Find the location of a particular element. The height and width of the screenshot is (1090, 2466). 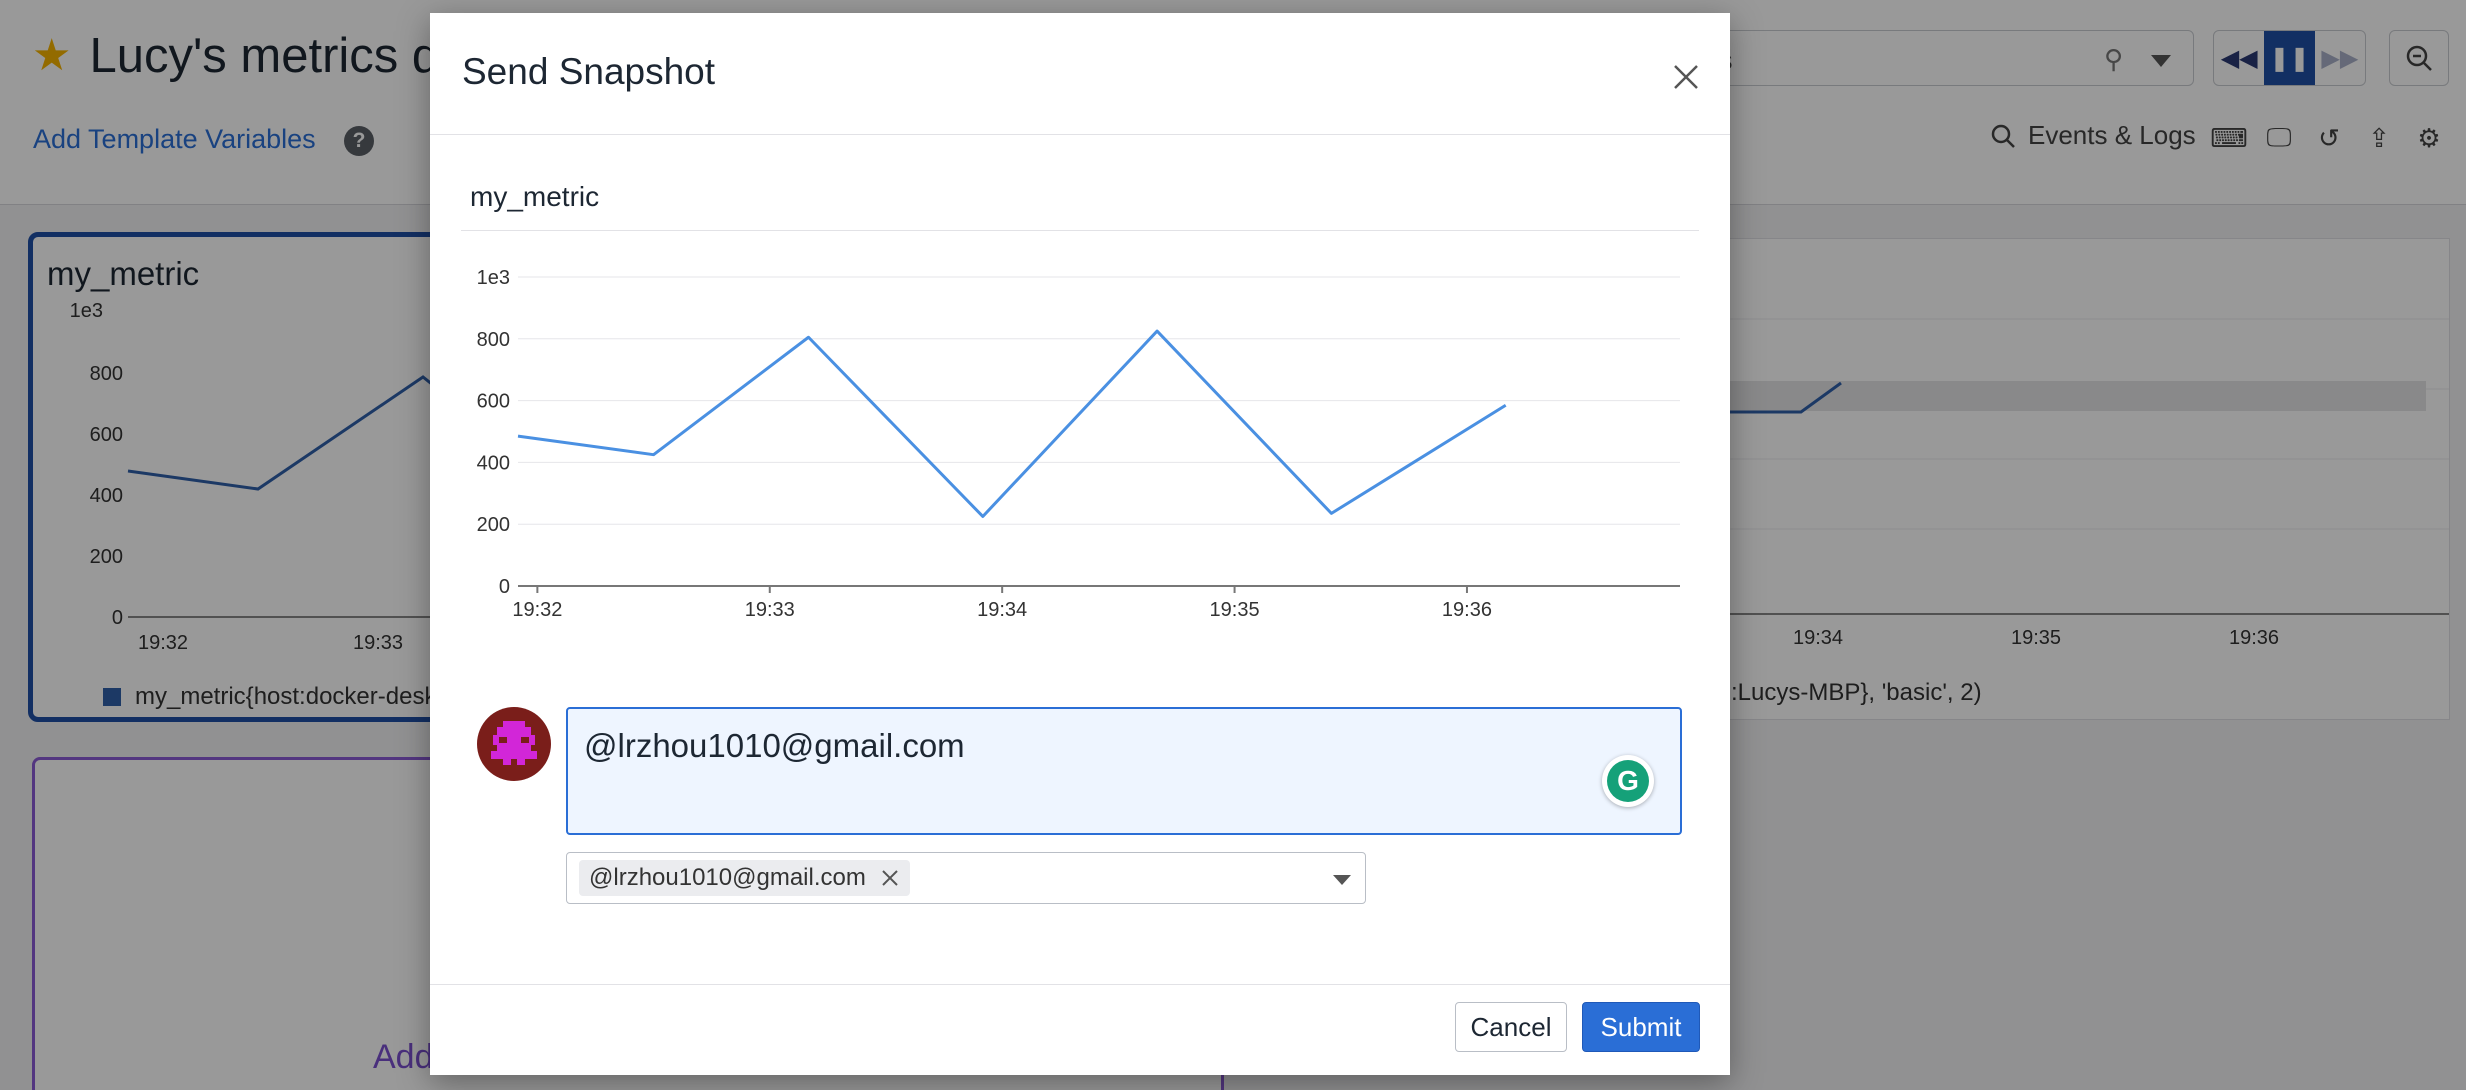

avatar is located at coordinates (514, 744).